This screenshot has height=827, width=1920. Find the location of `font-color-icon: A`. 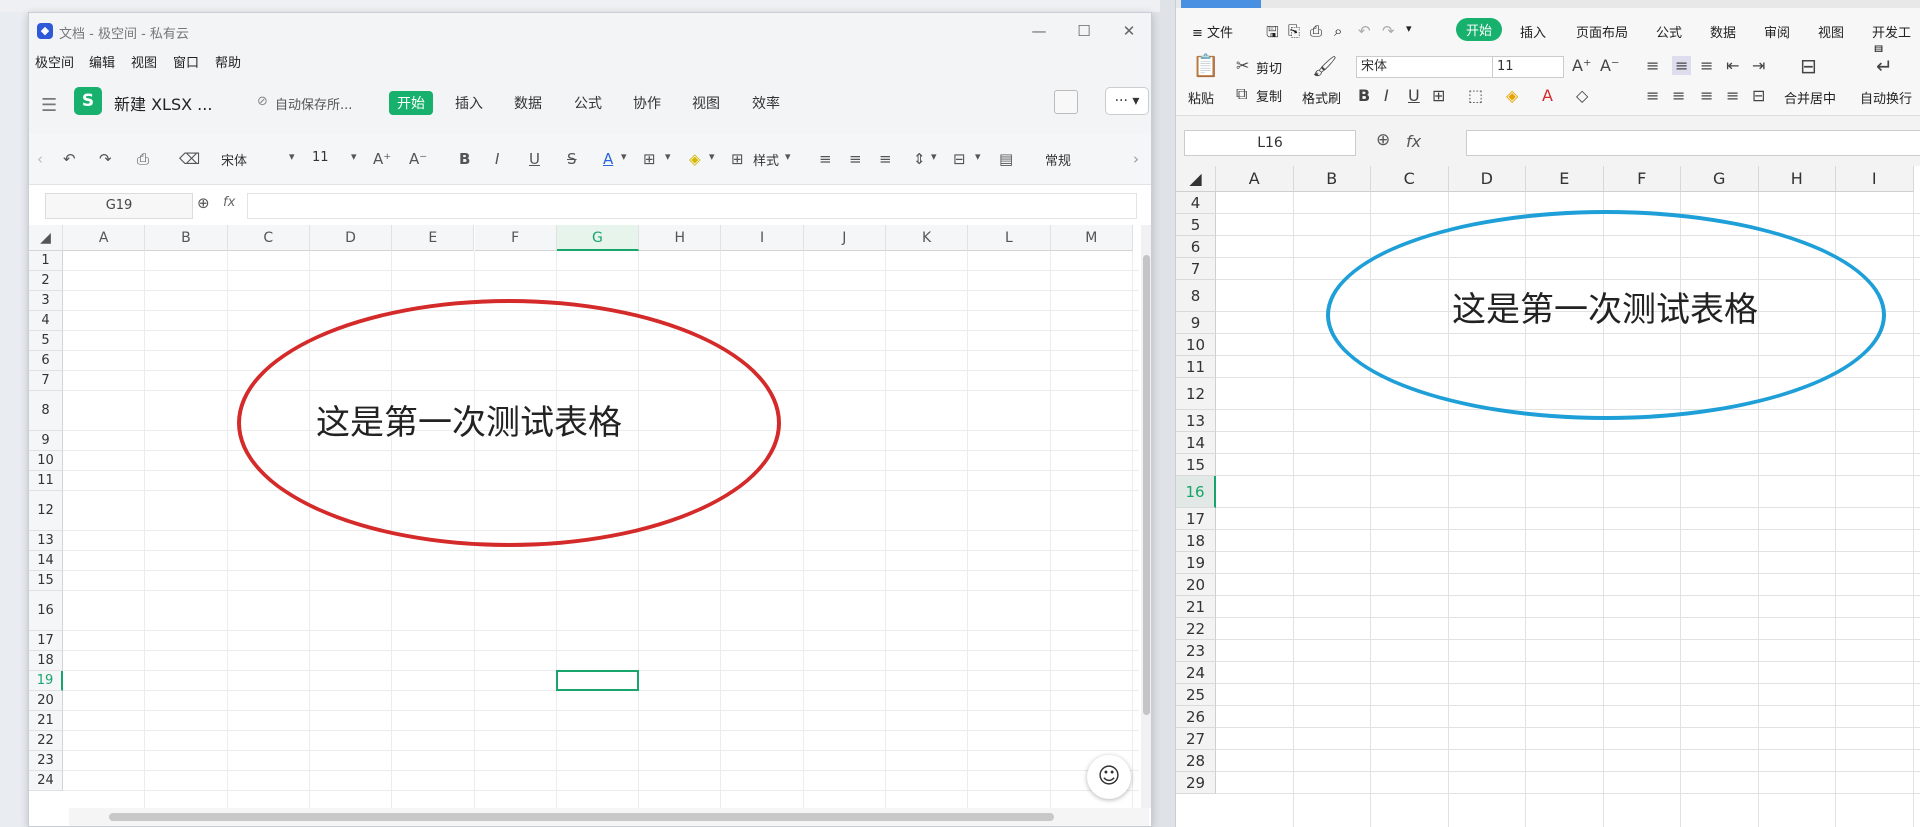

font-color-icon: A is located at coordinates (608, 159).